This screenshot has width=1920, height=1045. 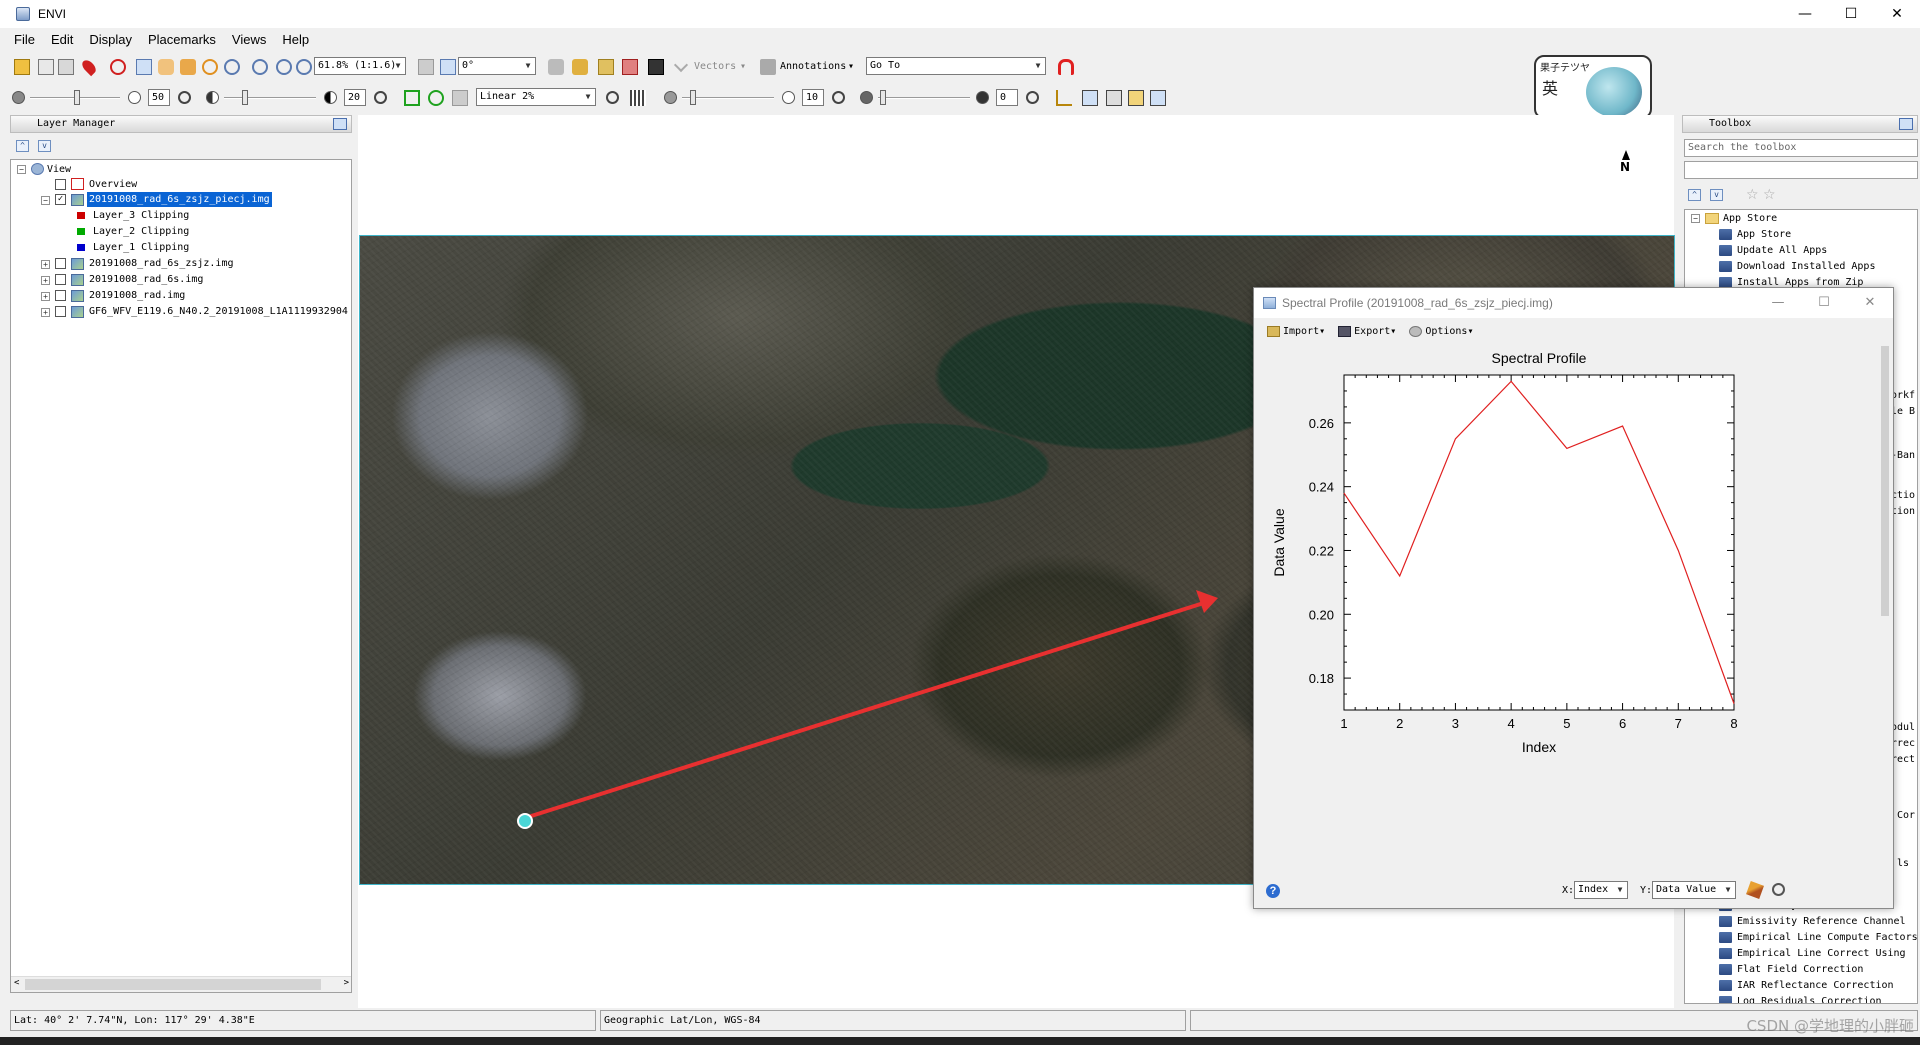 What do you see at coordinates (1032, 97) in the screenshot?
I see `reset-transparency-icon` at bounding box center [1032, 97].